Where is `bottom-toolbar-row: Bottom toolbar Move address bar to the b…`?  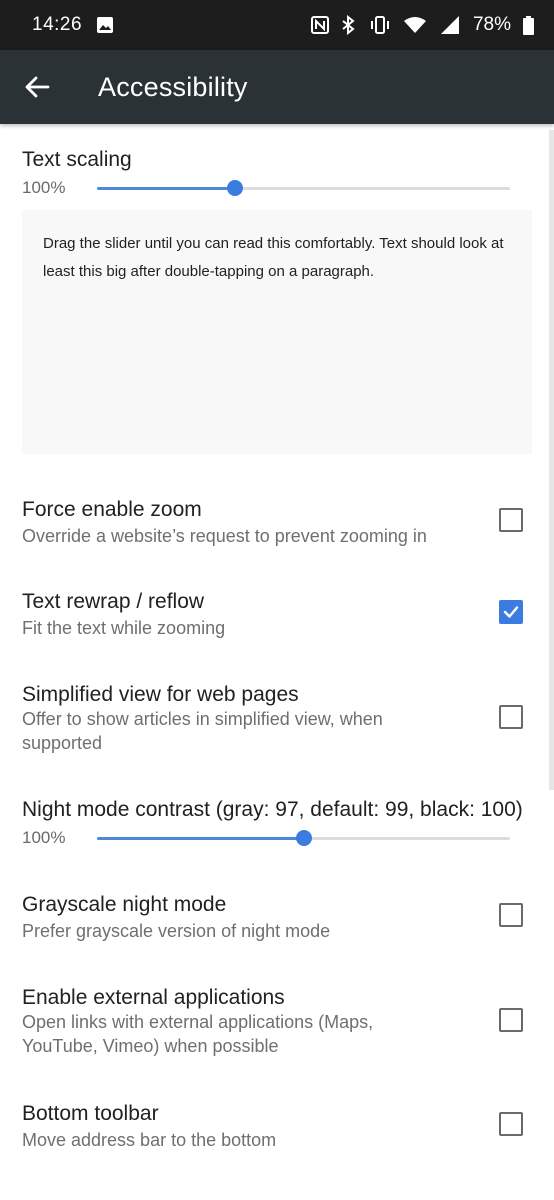
bottom-toolbar-row: Bottom toolbar Move address bar to the b… is located at coordinates (277, 1128).